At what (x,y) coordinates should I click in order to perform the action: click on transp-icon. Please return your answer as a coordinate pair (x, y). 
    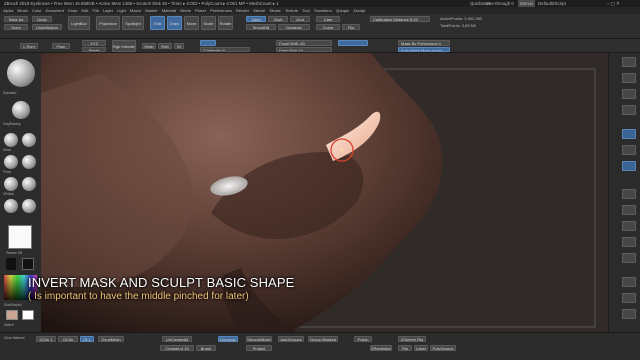
    Looking at the image, I should click on (629, 282).